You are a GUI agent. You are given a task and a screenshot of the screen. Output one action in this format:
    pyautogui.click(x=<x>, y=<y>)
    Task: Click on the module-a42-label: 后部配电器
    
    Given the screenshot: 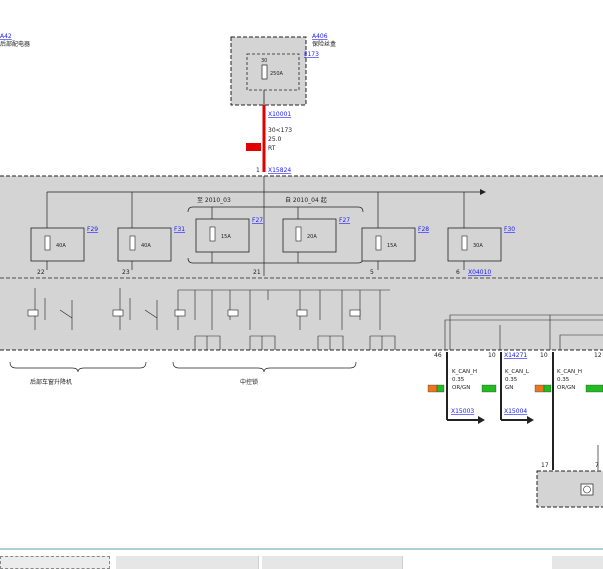 What is the action you would take?
    pyautogui.click(x=15, y=44)
    